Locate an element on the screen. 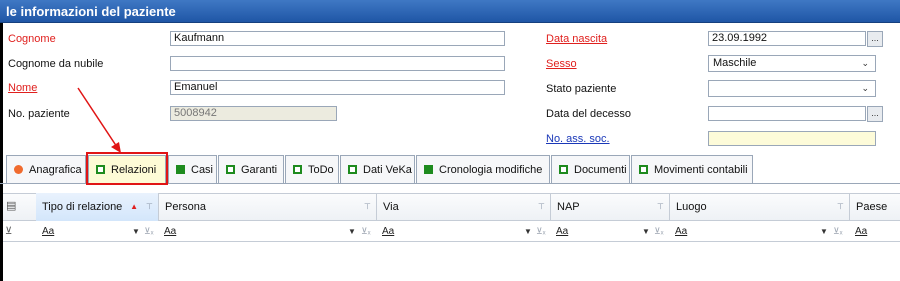  tab-movimenti-contabili: Movimenti contabili is located at coordinates (692, 169).